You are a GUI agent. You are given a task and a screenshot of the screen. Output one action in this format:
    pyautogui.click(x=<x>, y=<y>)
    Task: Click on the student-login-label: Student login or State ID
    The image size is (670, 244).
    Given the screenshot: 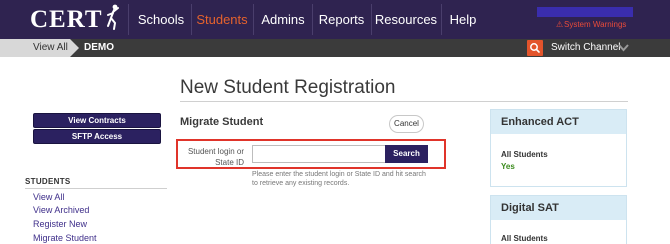 What is the action you would take?
    pyautogui.click(x=215, y=157)
    